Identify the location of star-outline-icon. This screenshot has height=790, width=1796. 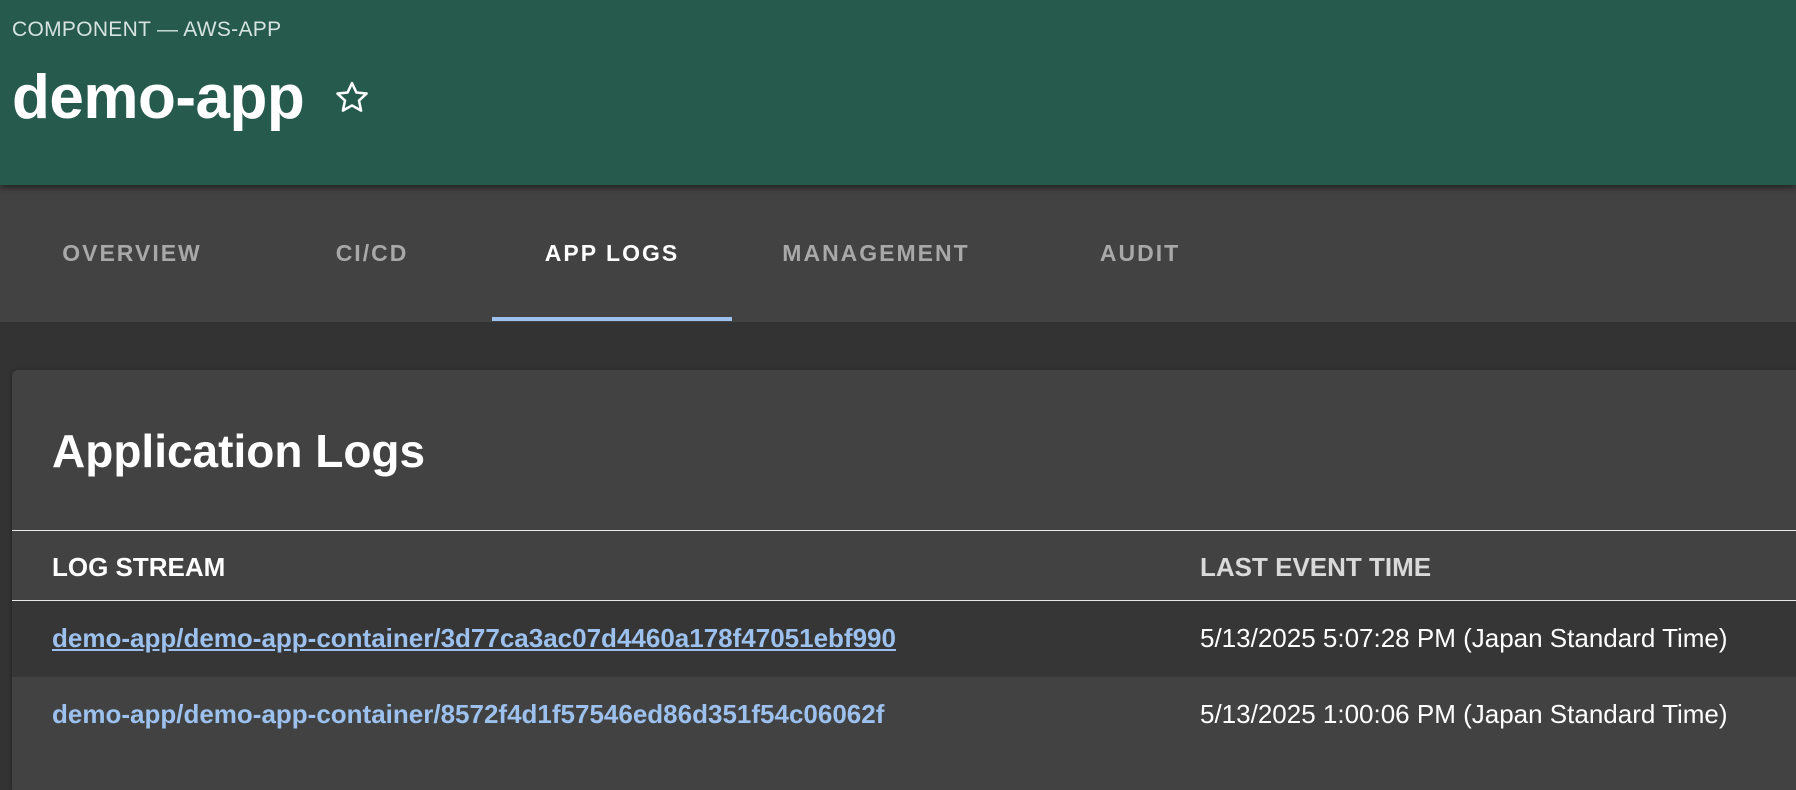
(352, 96).